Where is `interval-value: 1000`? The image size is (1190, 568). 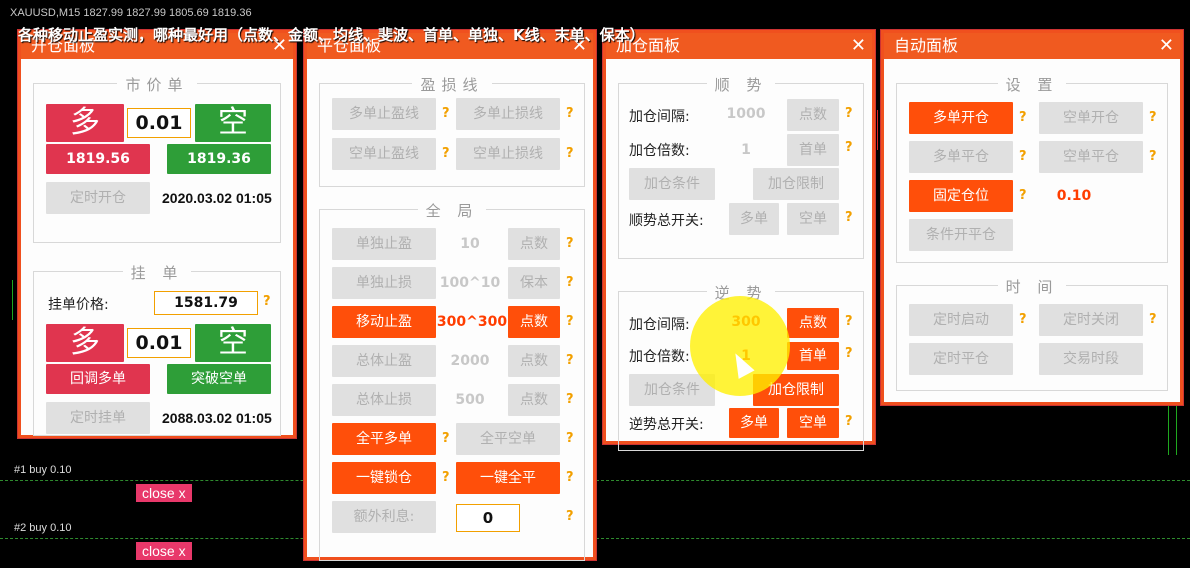 interval-value: 1000 is located at coordinates (746, 114).